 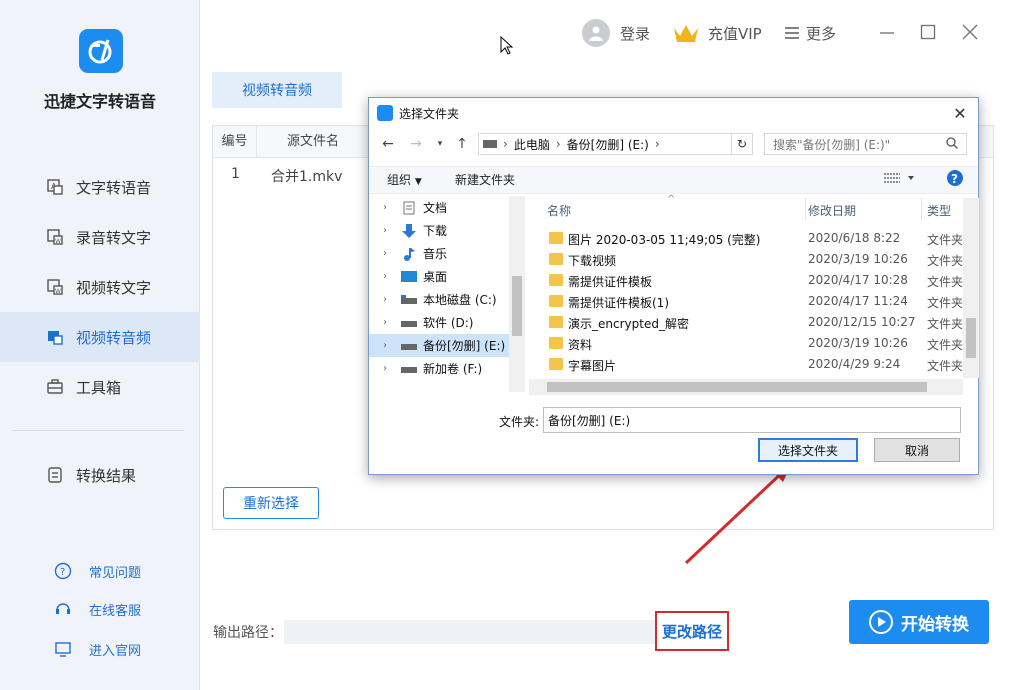 What do you see at coordinates (686, 33) in the screenshot?
I see `crown-icon` at bounding box center [686, 33].